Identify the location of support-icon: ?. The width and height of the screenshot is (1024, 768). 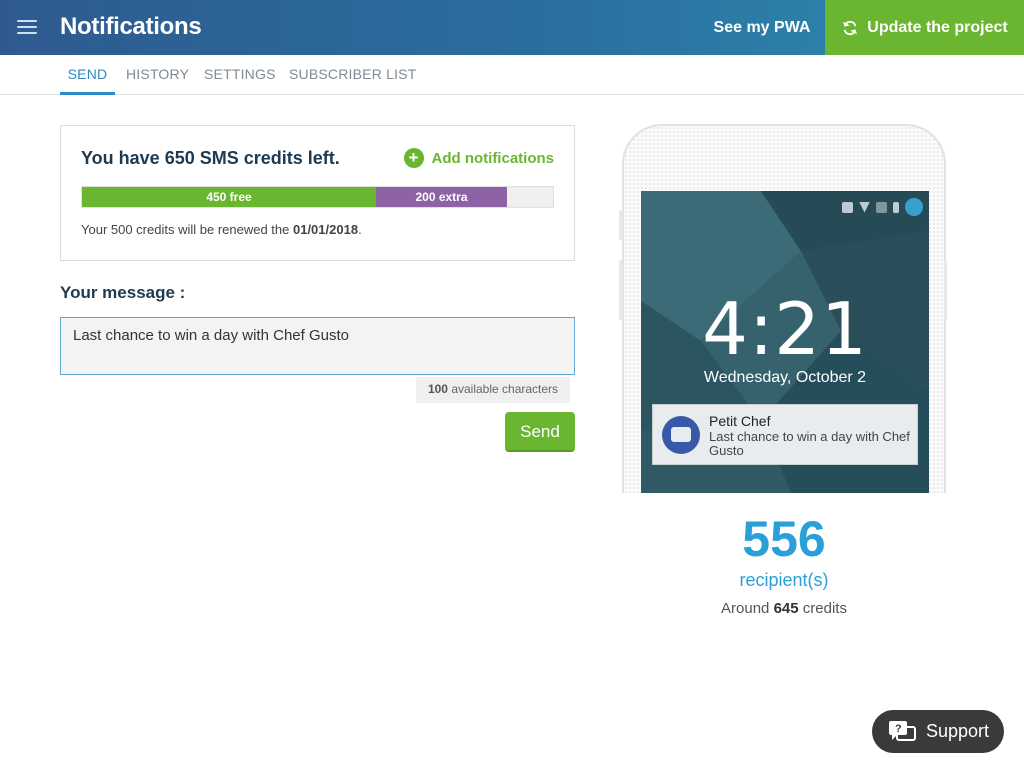
(902, 730).